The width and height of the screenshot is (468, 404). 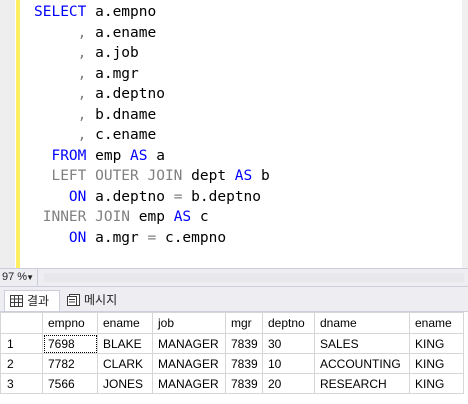 What do you see at coordinates (70, 363) in the screenshot?
I see `table-cell: 7782` at bounding box center [70, 363].